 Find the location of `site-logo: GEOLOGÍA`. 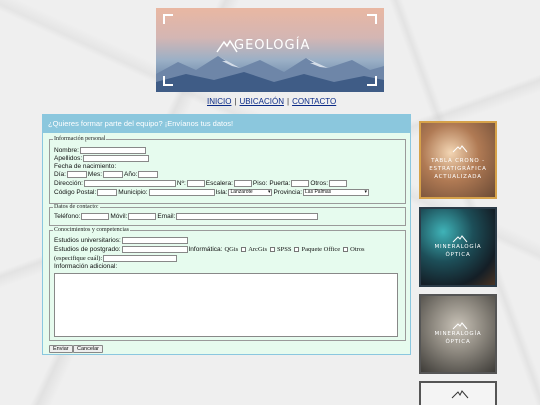

site-logo: GEOLOGÍA is located at coordinates (263, 45).